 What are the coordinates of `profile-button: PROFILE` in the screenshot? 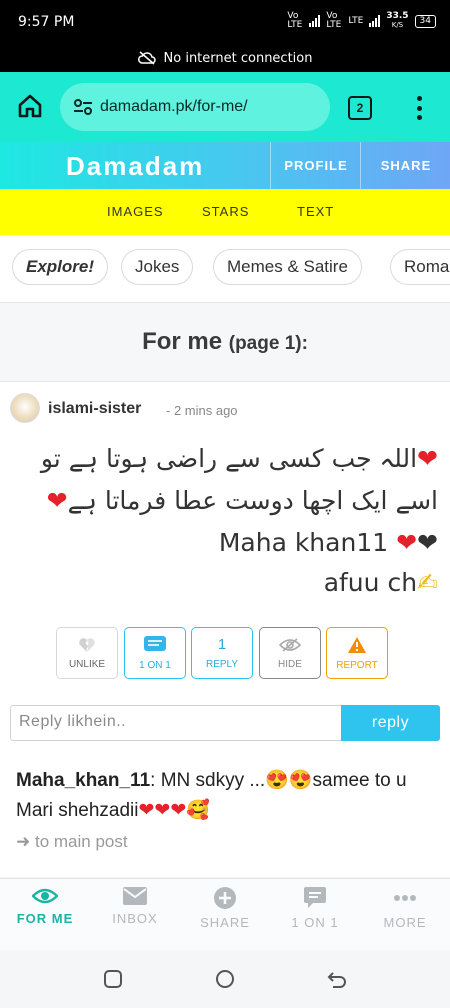 It's located at (315, 165).